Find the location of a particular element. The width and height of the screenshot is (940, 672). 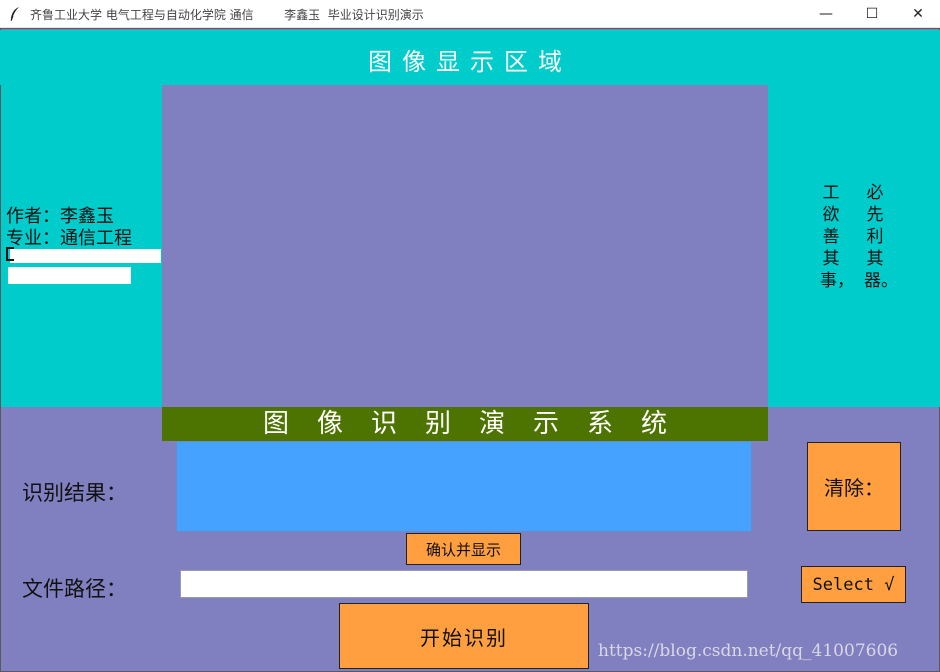

close-button: ✕ is located at coordinates (917, 14).